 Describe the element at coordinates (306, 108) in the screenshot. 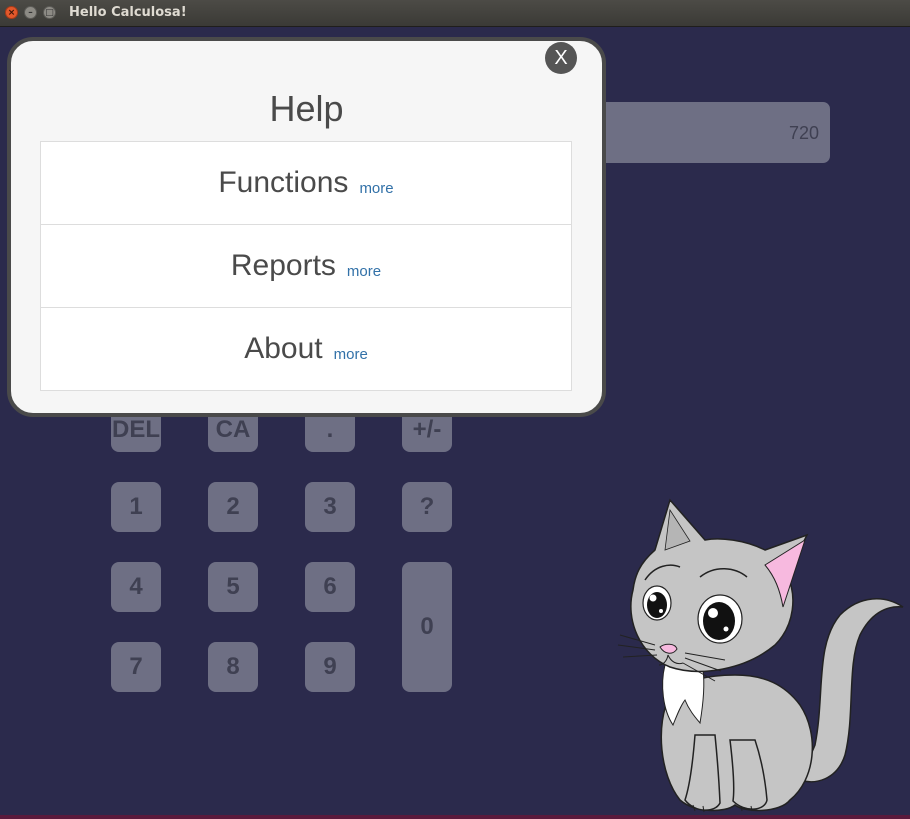

I see `help-dialog-title: Help` at that location.